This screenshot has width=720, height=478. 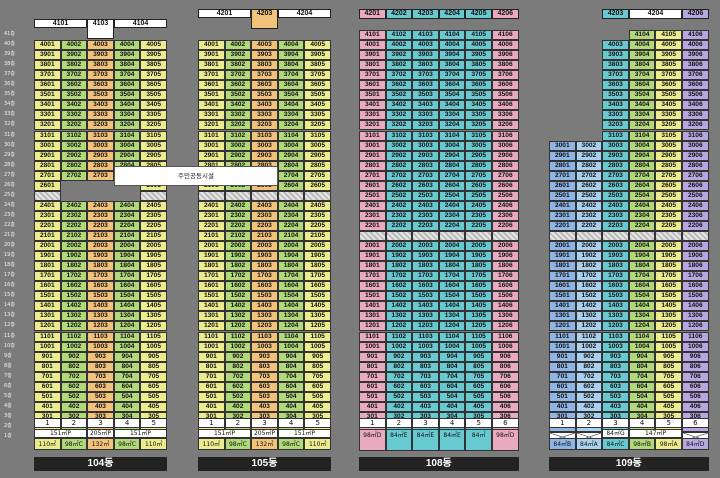 I want to click on unit-cell: 3105, so click(x=478, y=135).